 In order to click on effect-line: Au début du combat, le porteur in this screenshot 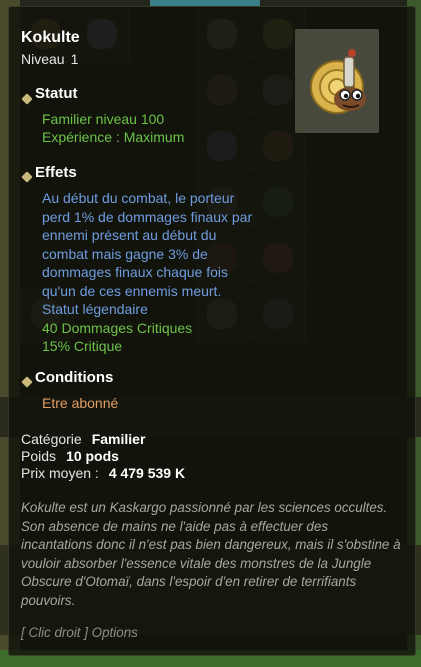, I will do `click(138, 198)`.